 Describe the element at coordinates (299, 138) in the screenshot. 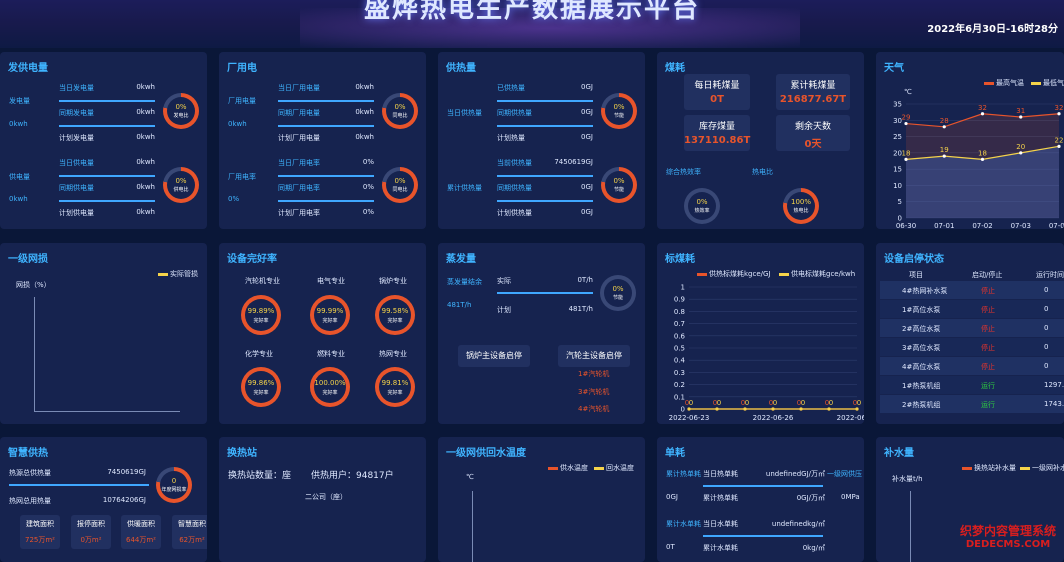

I see `row-label: 计划厂用电量` at that location.